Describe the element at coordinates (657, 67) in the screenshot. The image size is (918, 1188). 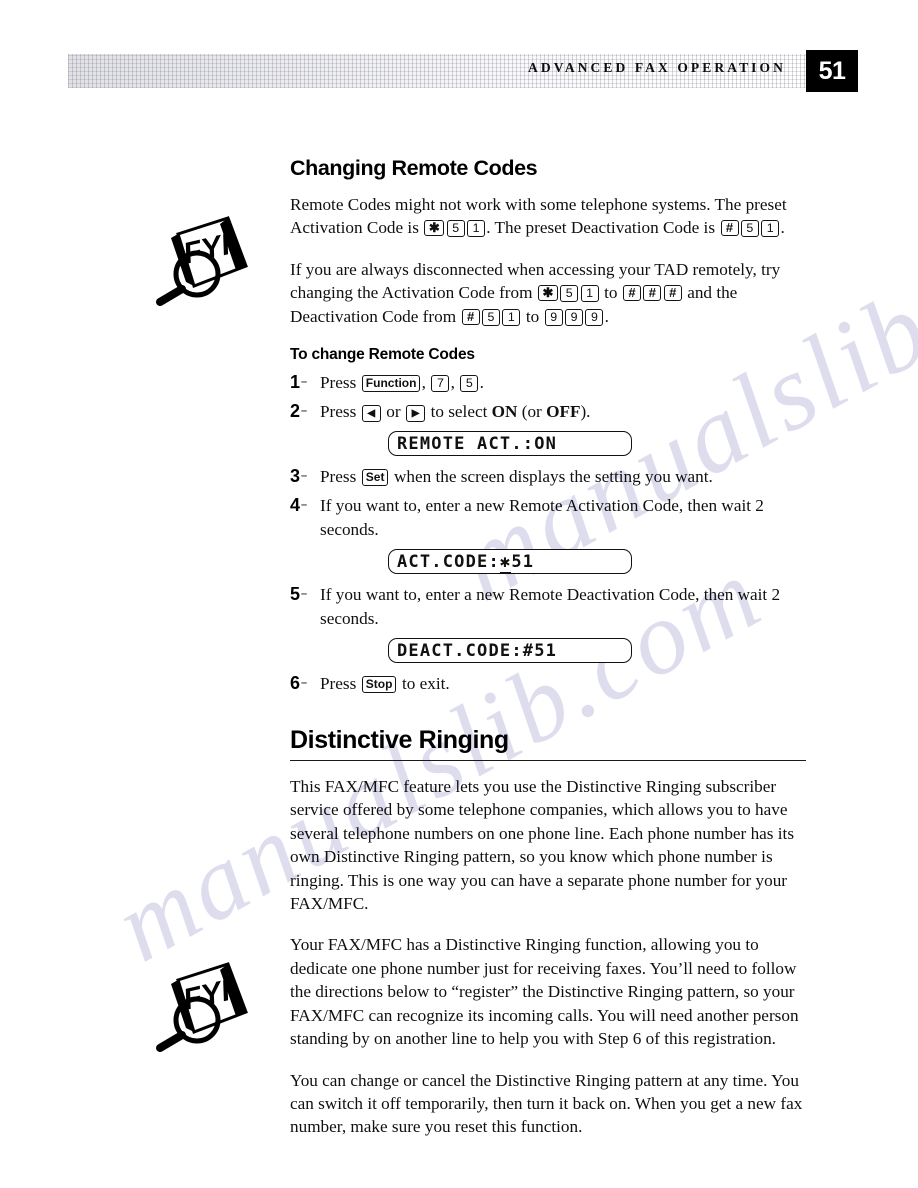
I see `header-title: ADVANCED FAX OPERATION` at that location.